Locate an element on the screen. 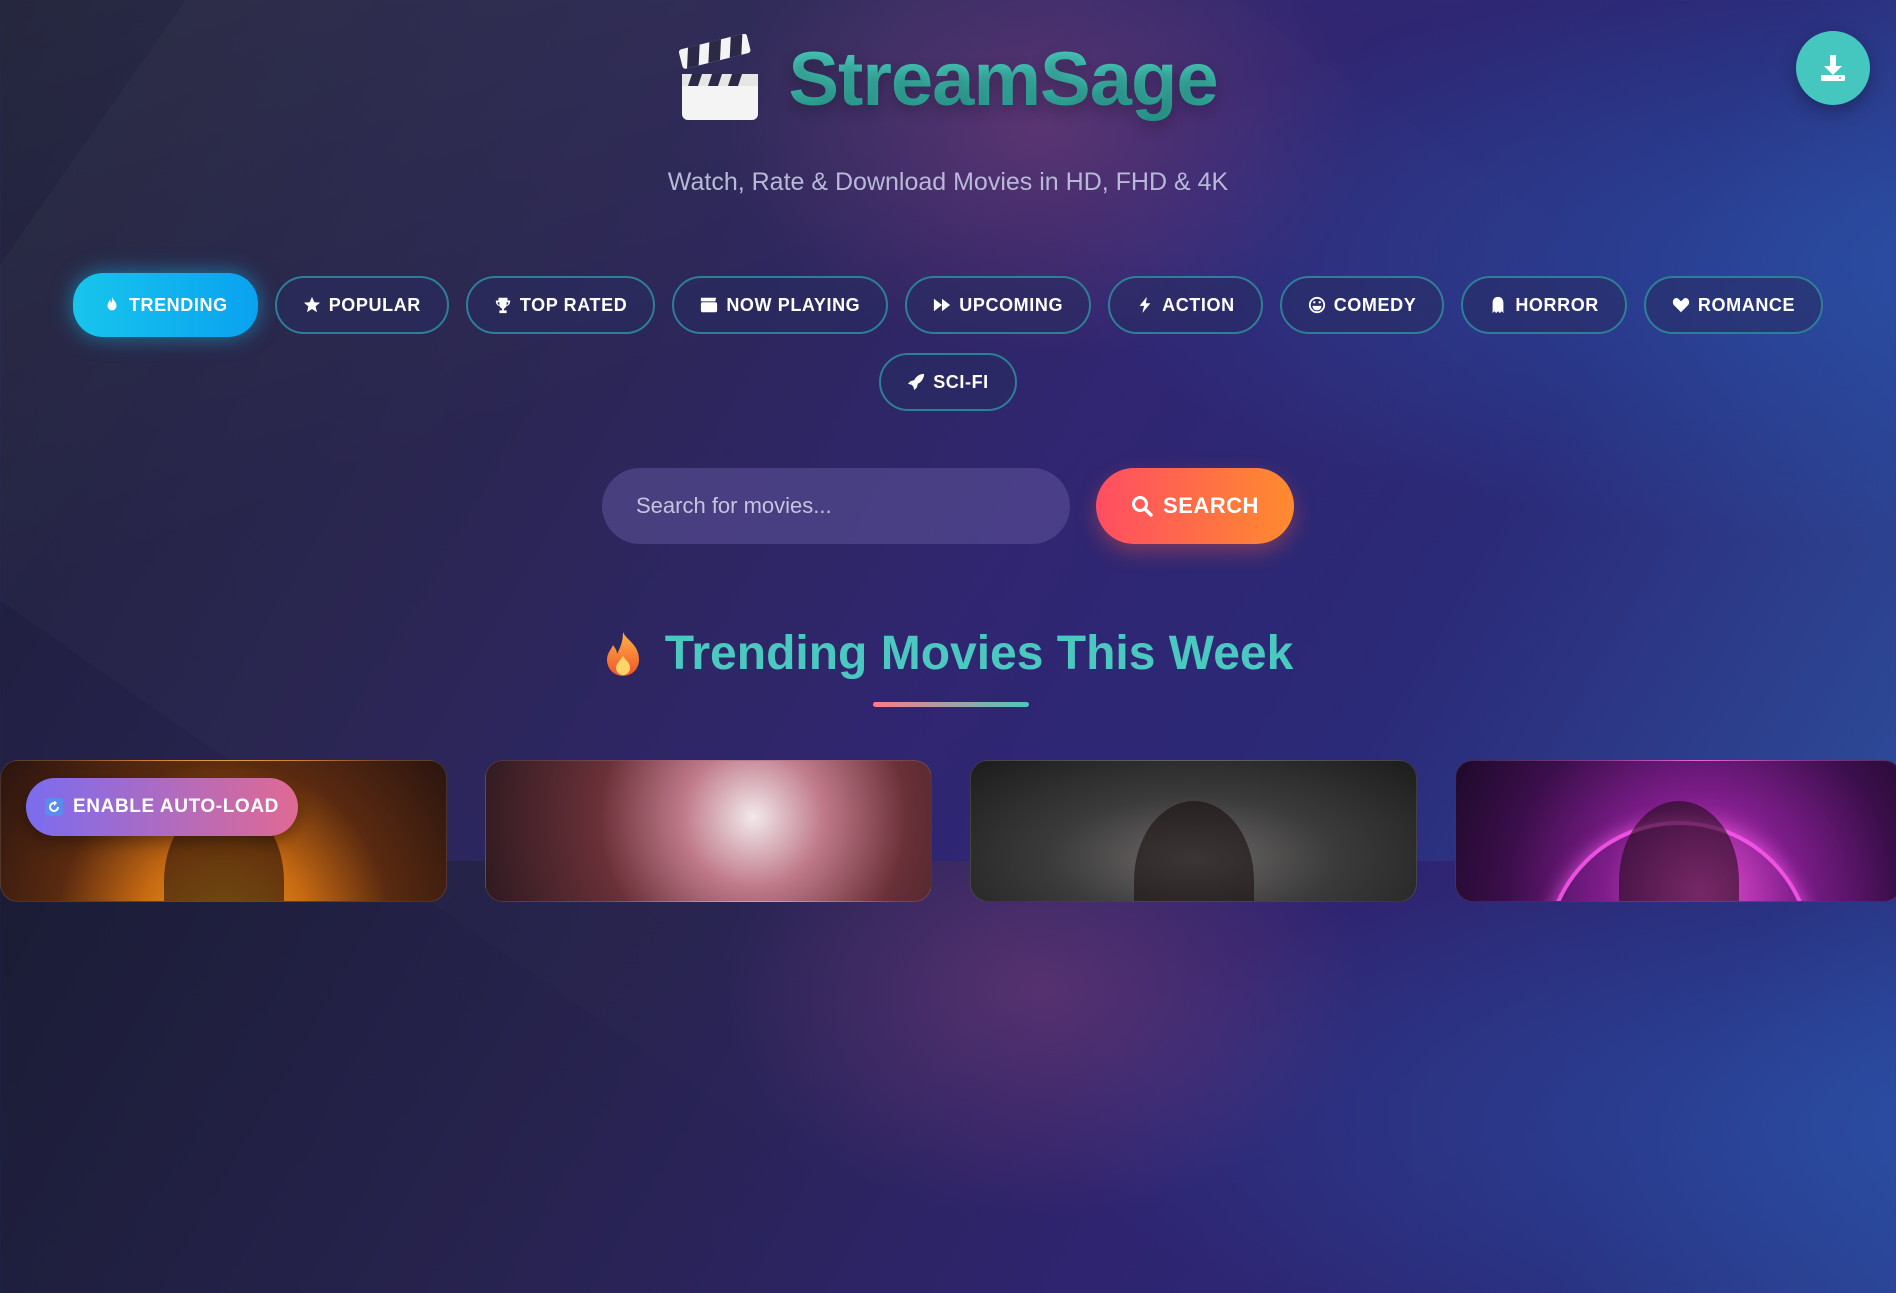 This screenshot has width=1896, height=1293. auto-load-label: ENABLE AUTO-LOAD is located at coordinates (176, 806).